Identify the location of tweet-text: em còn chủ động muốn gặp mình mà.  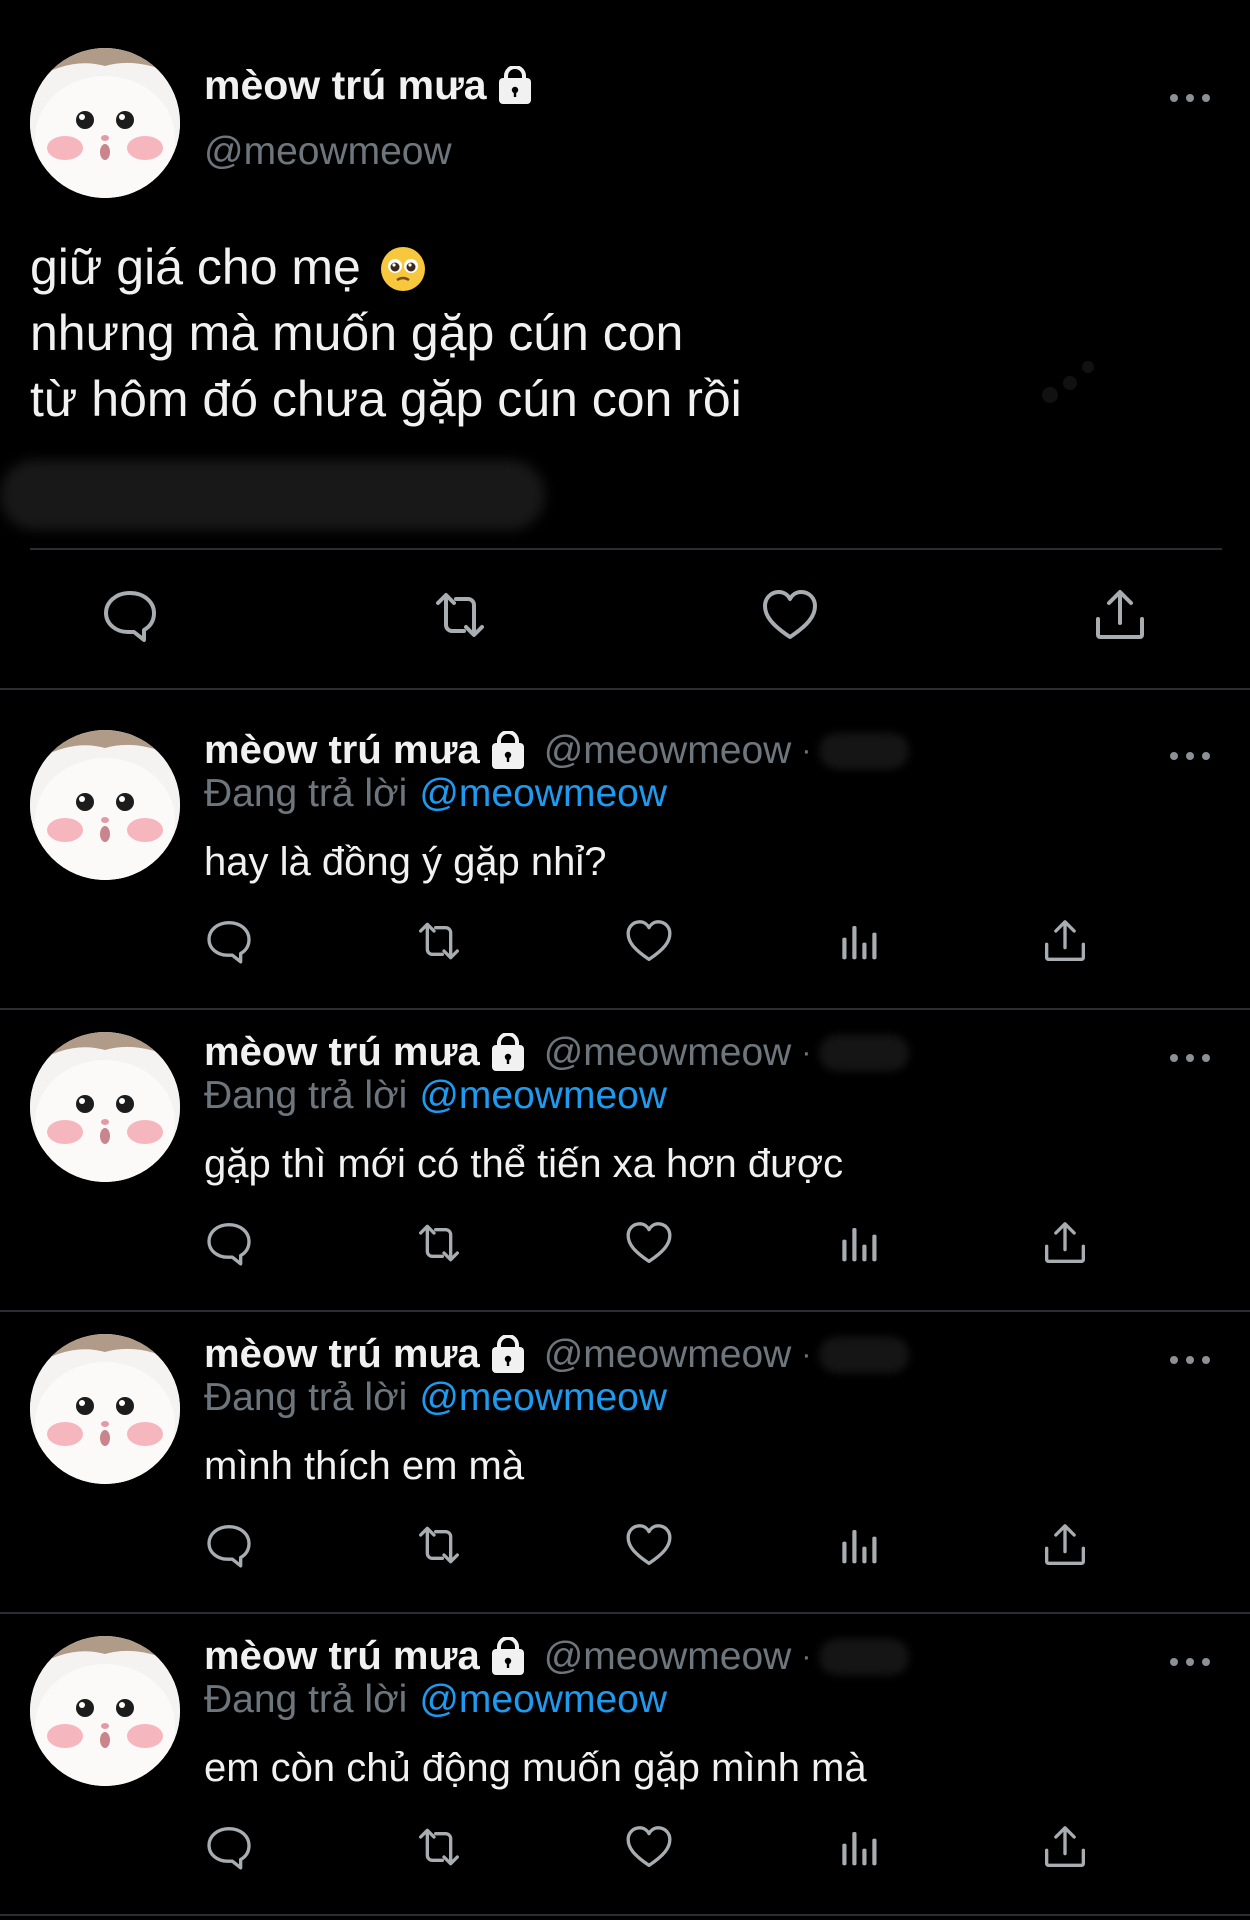
(535, 1768).